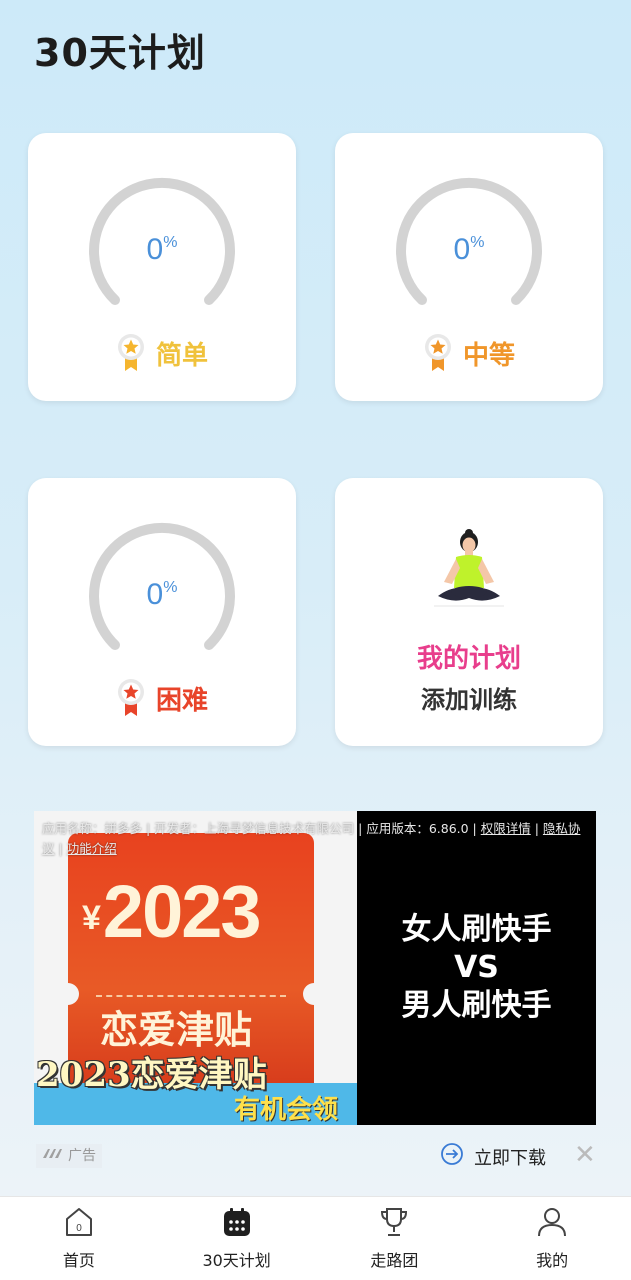  I want to click on download-arrow-icon, so click(452, 1156).